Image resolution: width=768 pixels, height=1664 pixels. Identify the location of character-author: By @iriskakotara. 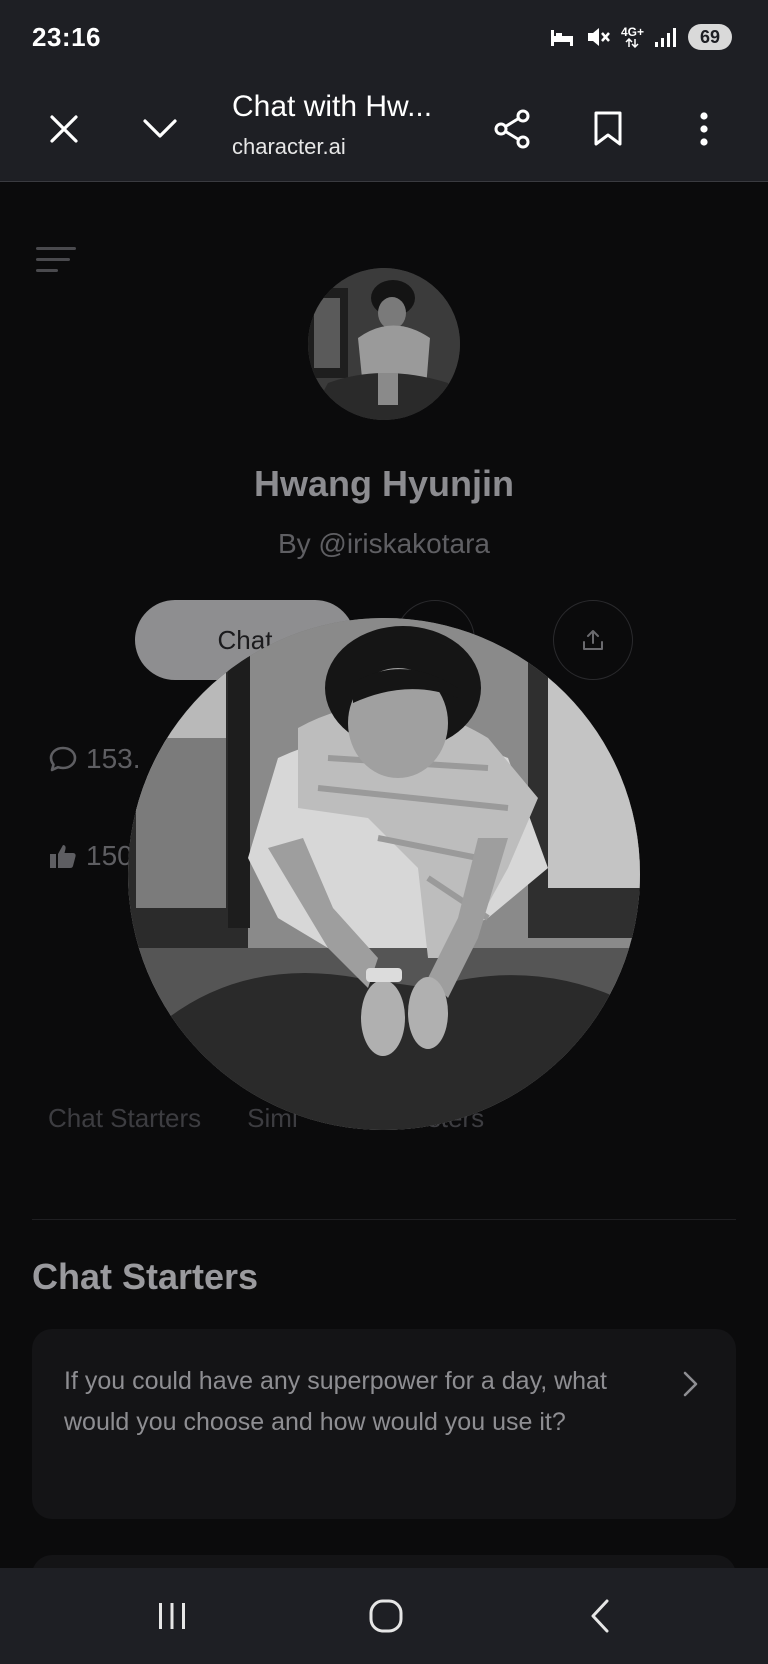
(384, 544).